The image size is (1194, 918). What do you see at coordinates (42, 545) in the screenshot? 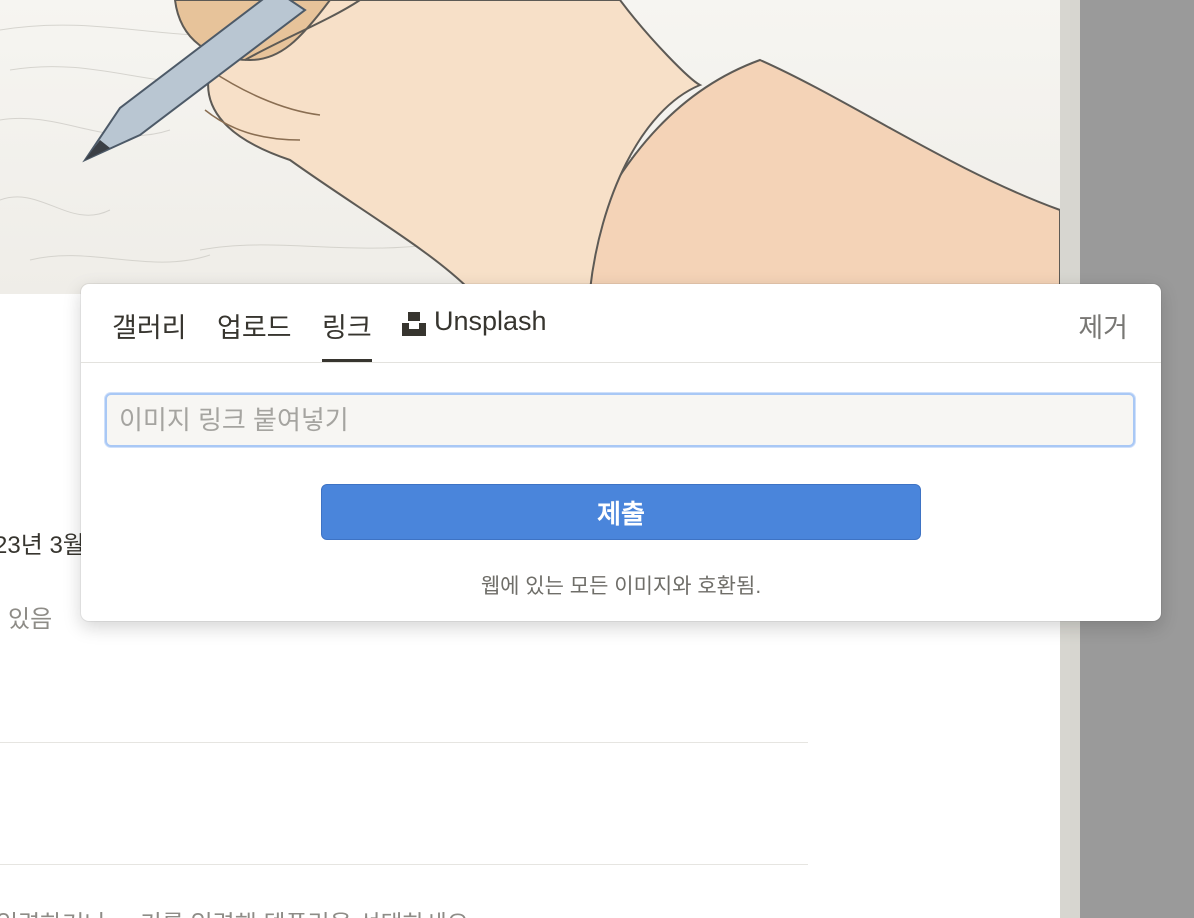
I see `page-date-property: 23년 3월` at bounding box center [42, 545].